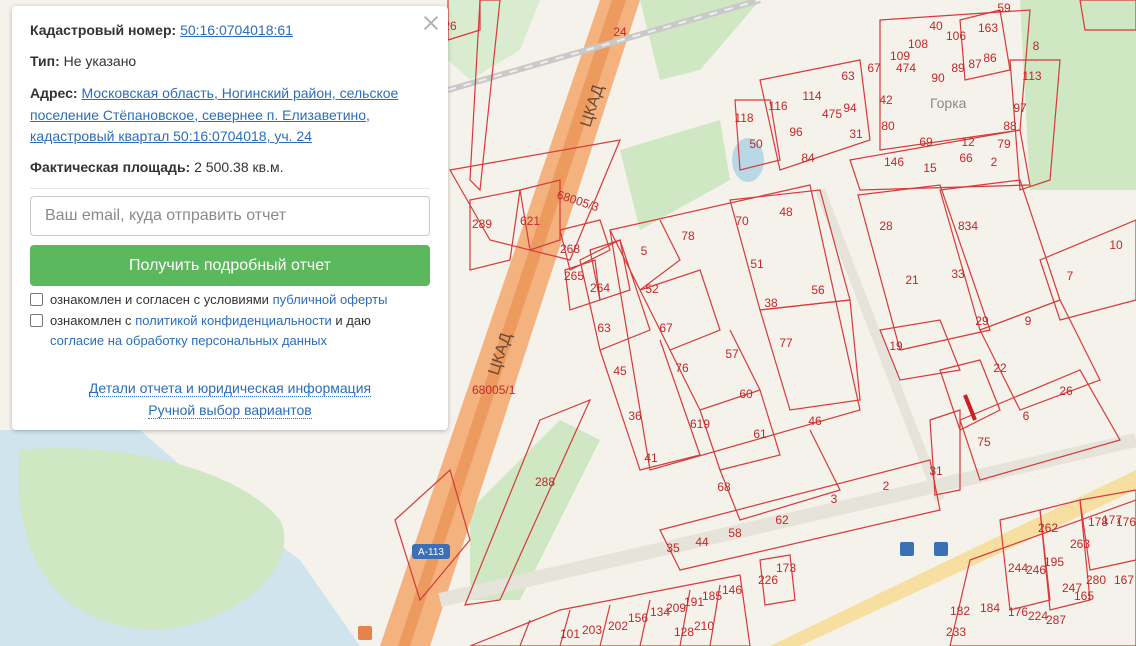 The width and height of the screenshot is (1136, 646). I want to click on plot-number: 35, so click(673, 548).